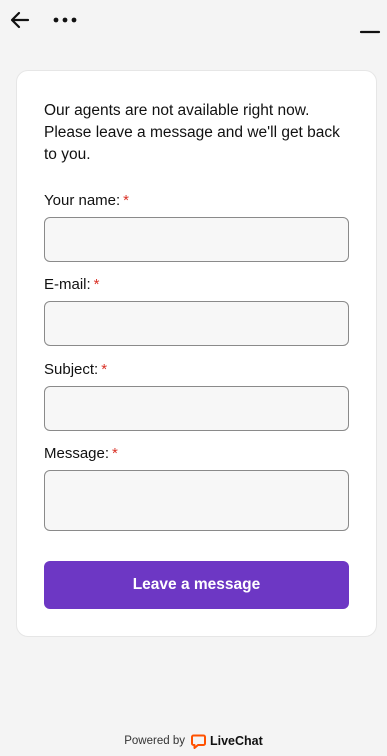 This screenshot has height=756, width=387. What do you see at coordinates (193, 21) in the screenshot?
I see `top-bar` at bounding box center [193, 21].